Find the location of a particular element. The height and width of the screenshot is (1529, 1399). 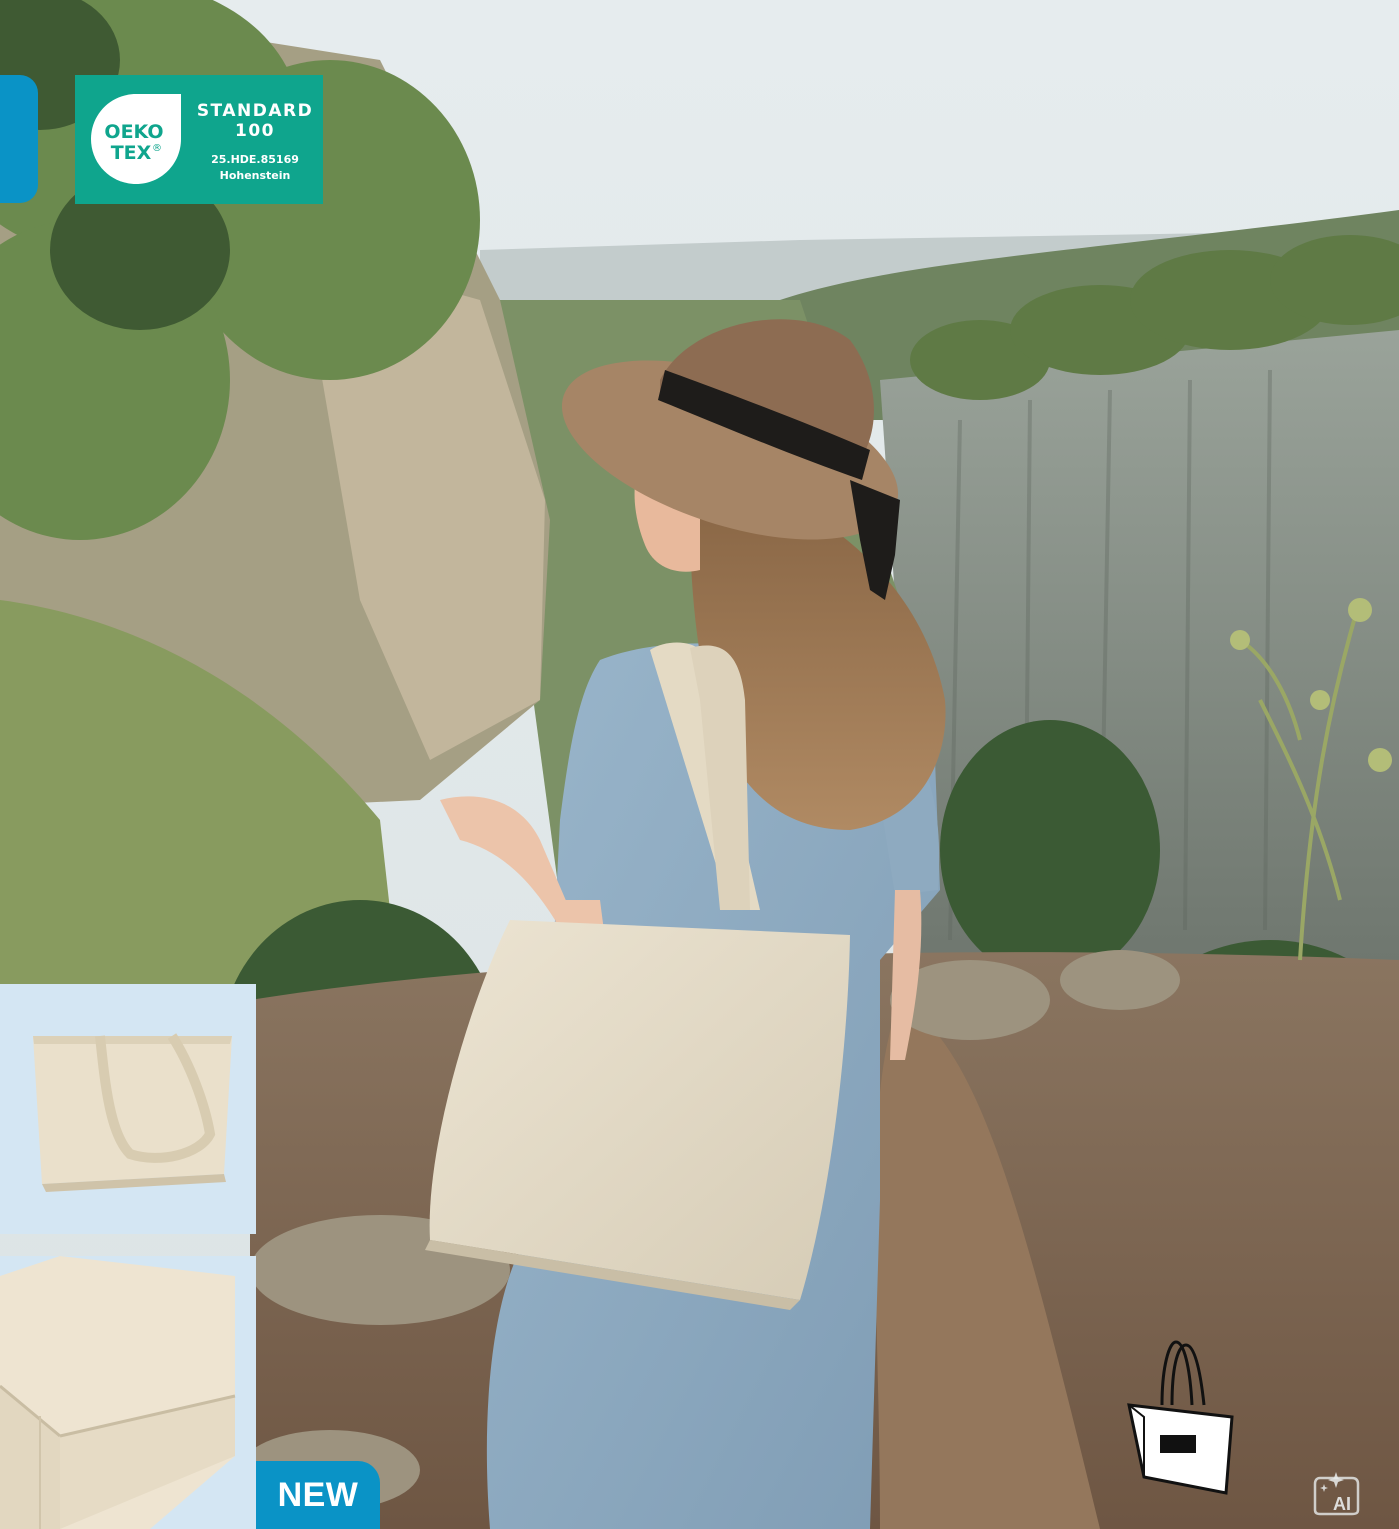

standard-label-block: STANDARD 100 is located at coordinates (255, 121).